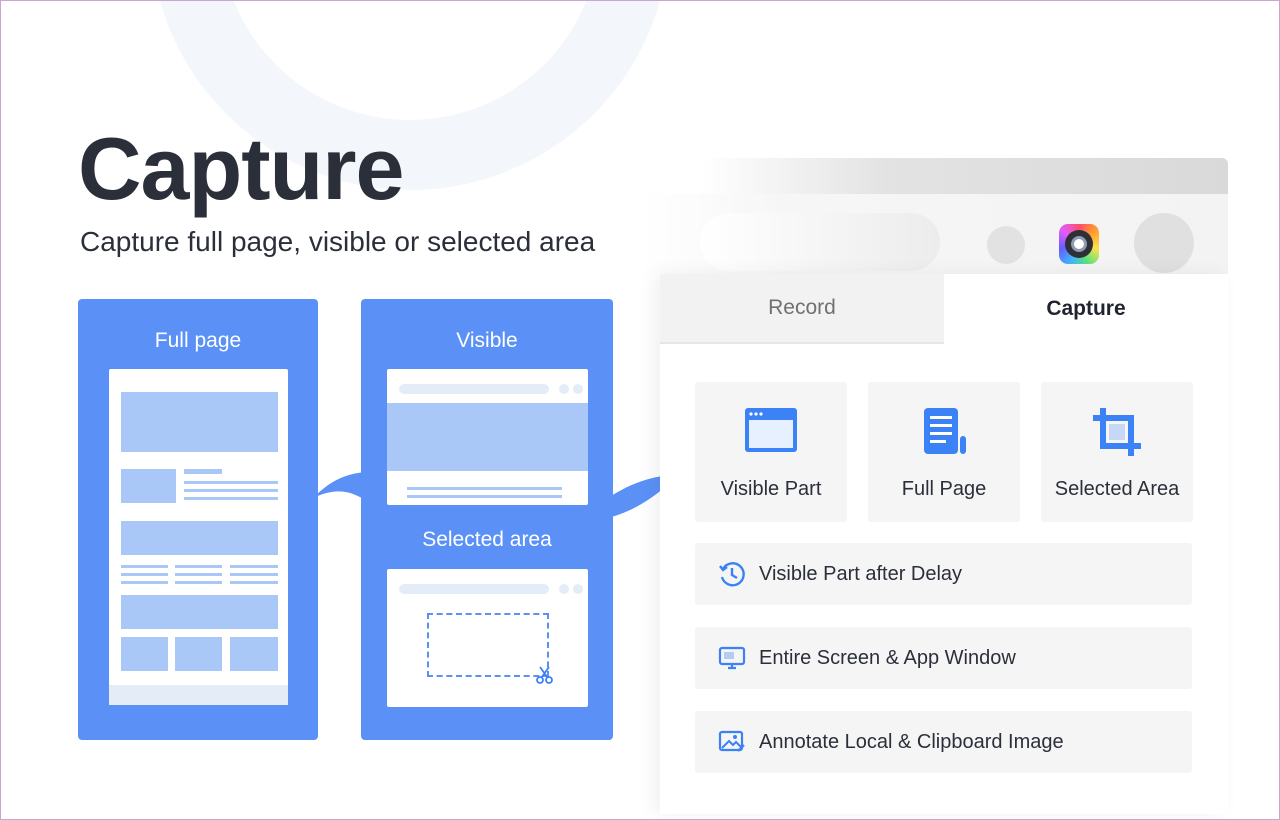 This screenshot has width=1280, height=820. What do you see at coordinates (544, 675) in the screenshot?
I see `scissors-icon` at bounding box center [544, 675].